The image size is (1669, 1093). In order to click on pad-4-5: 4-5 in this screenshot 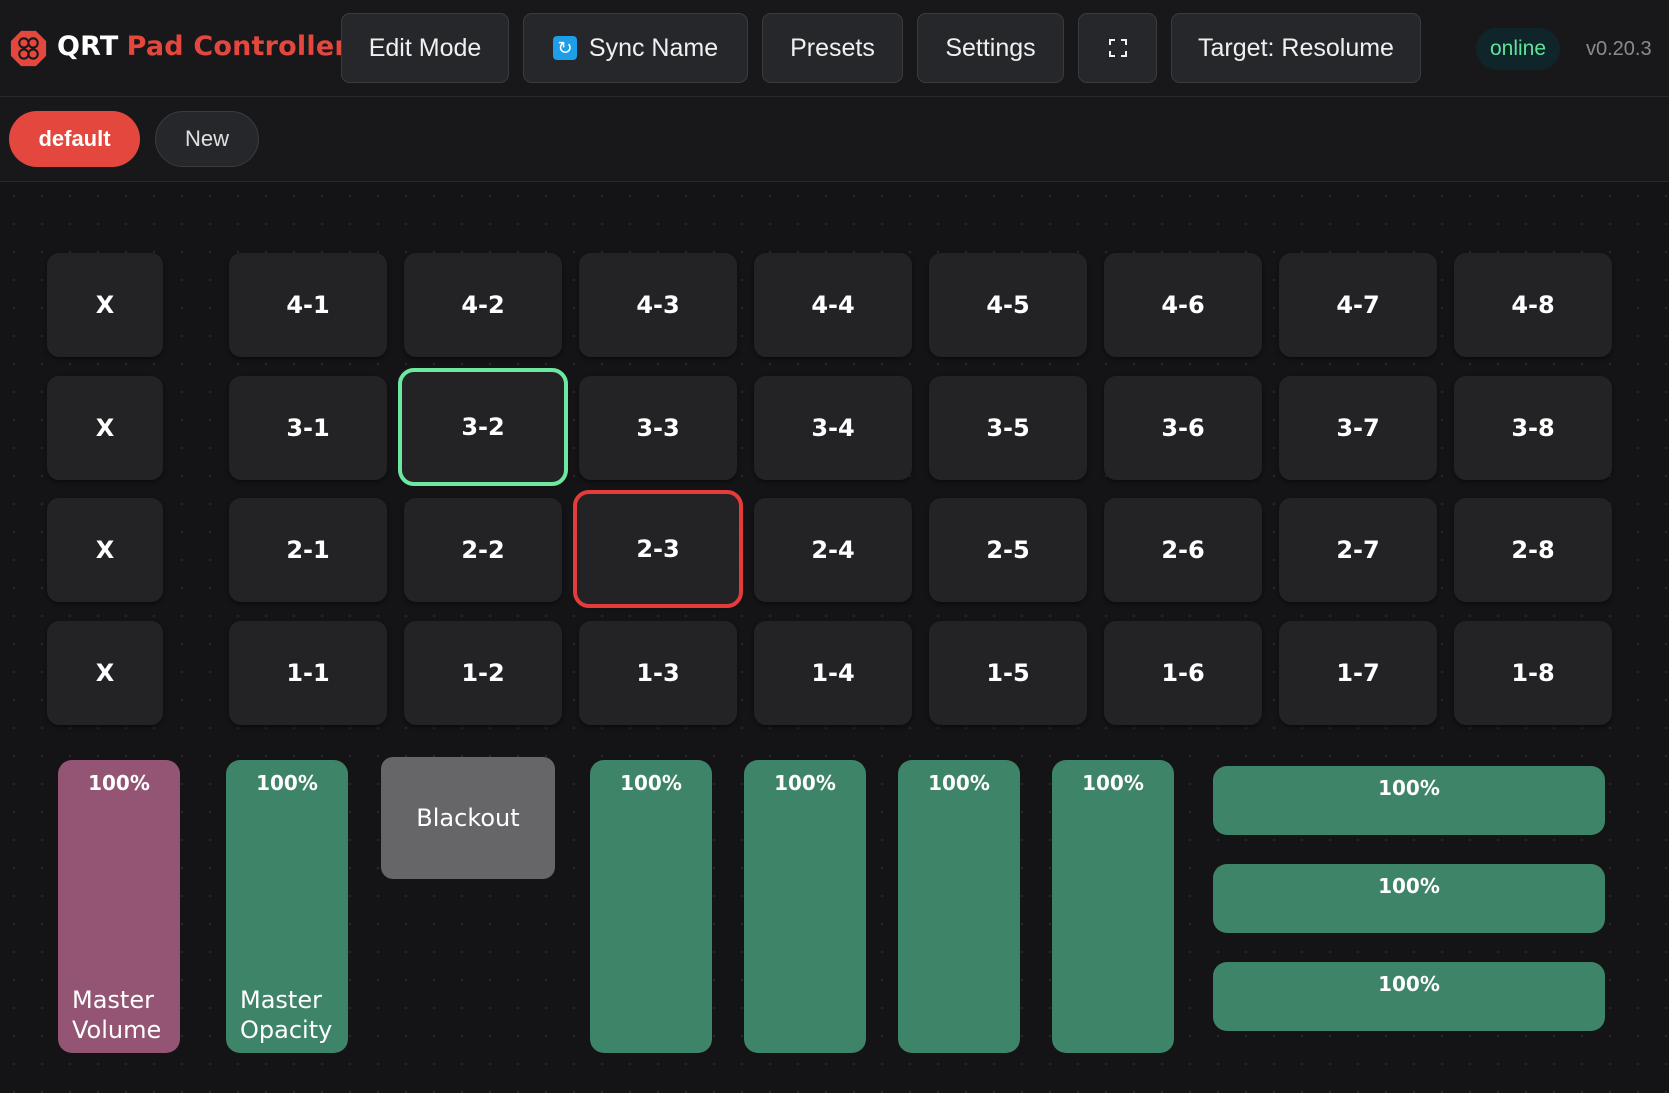, I will do `click(1008, 305)`.